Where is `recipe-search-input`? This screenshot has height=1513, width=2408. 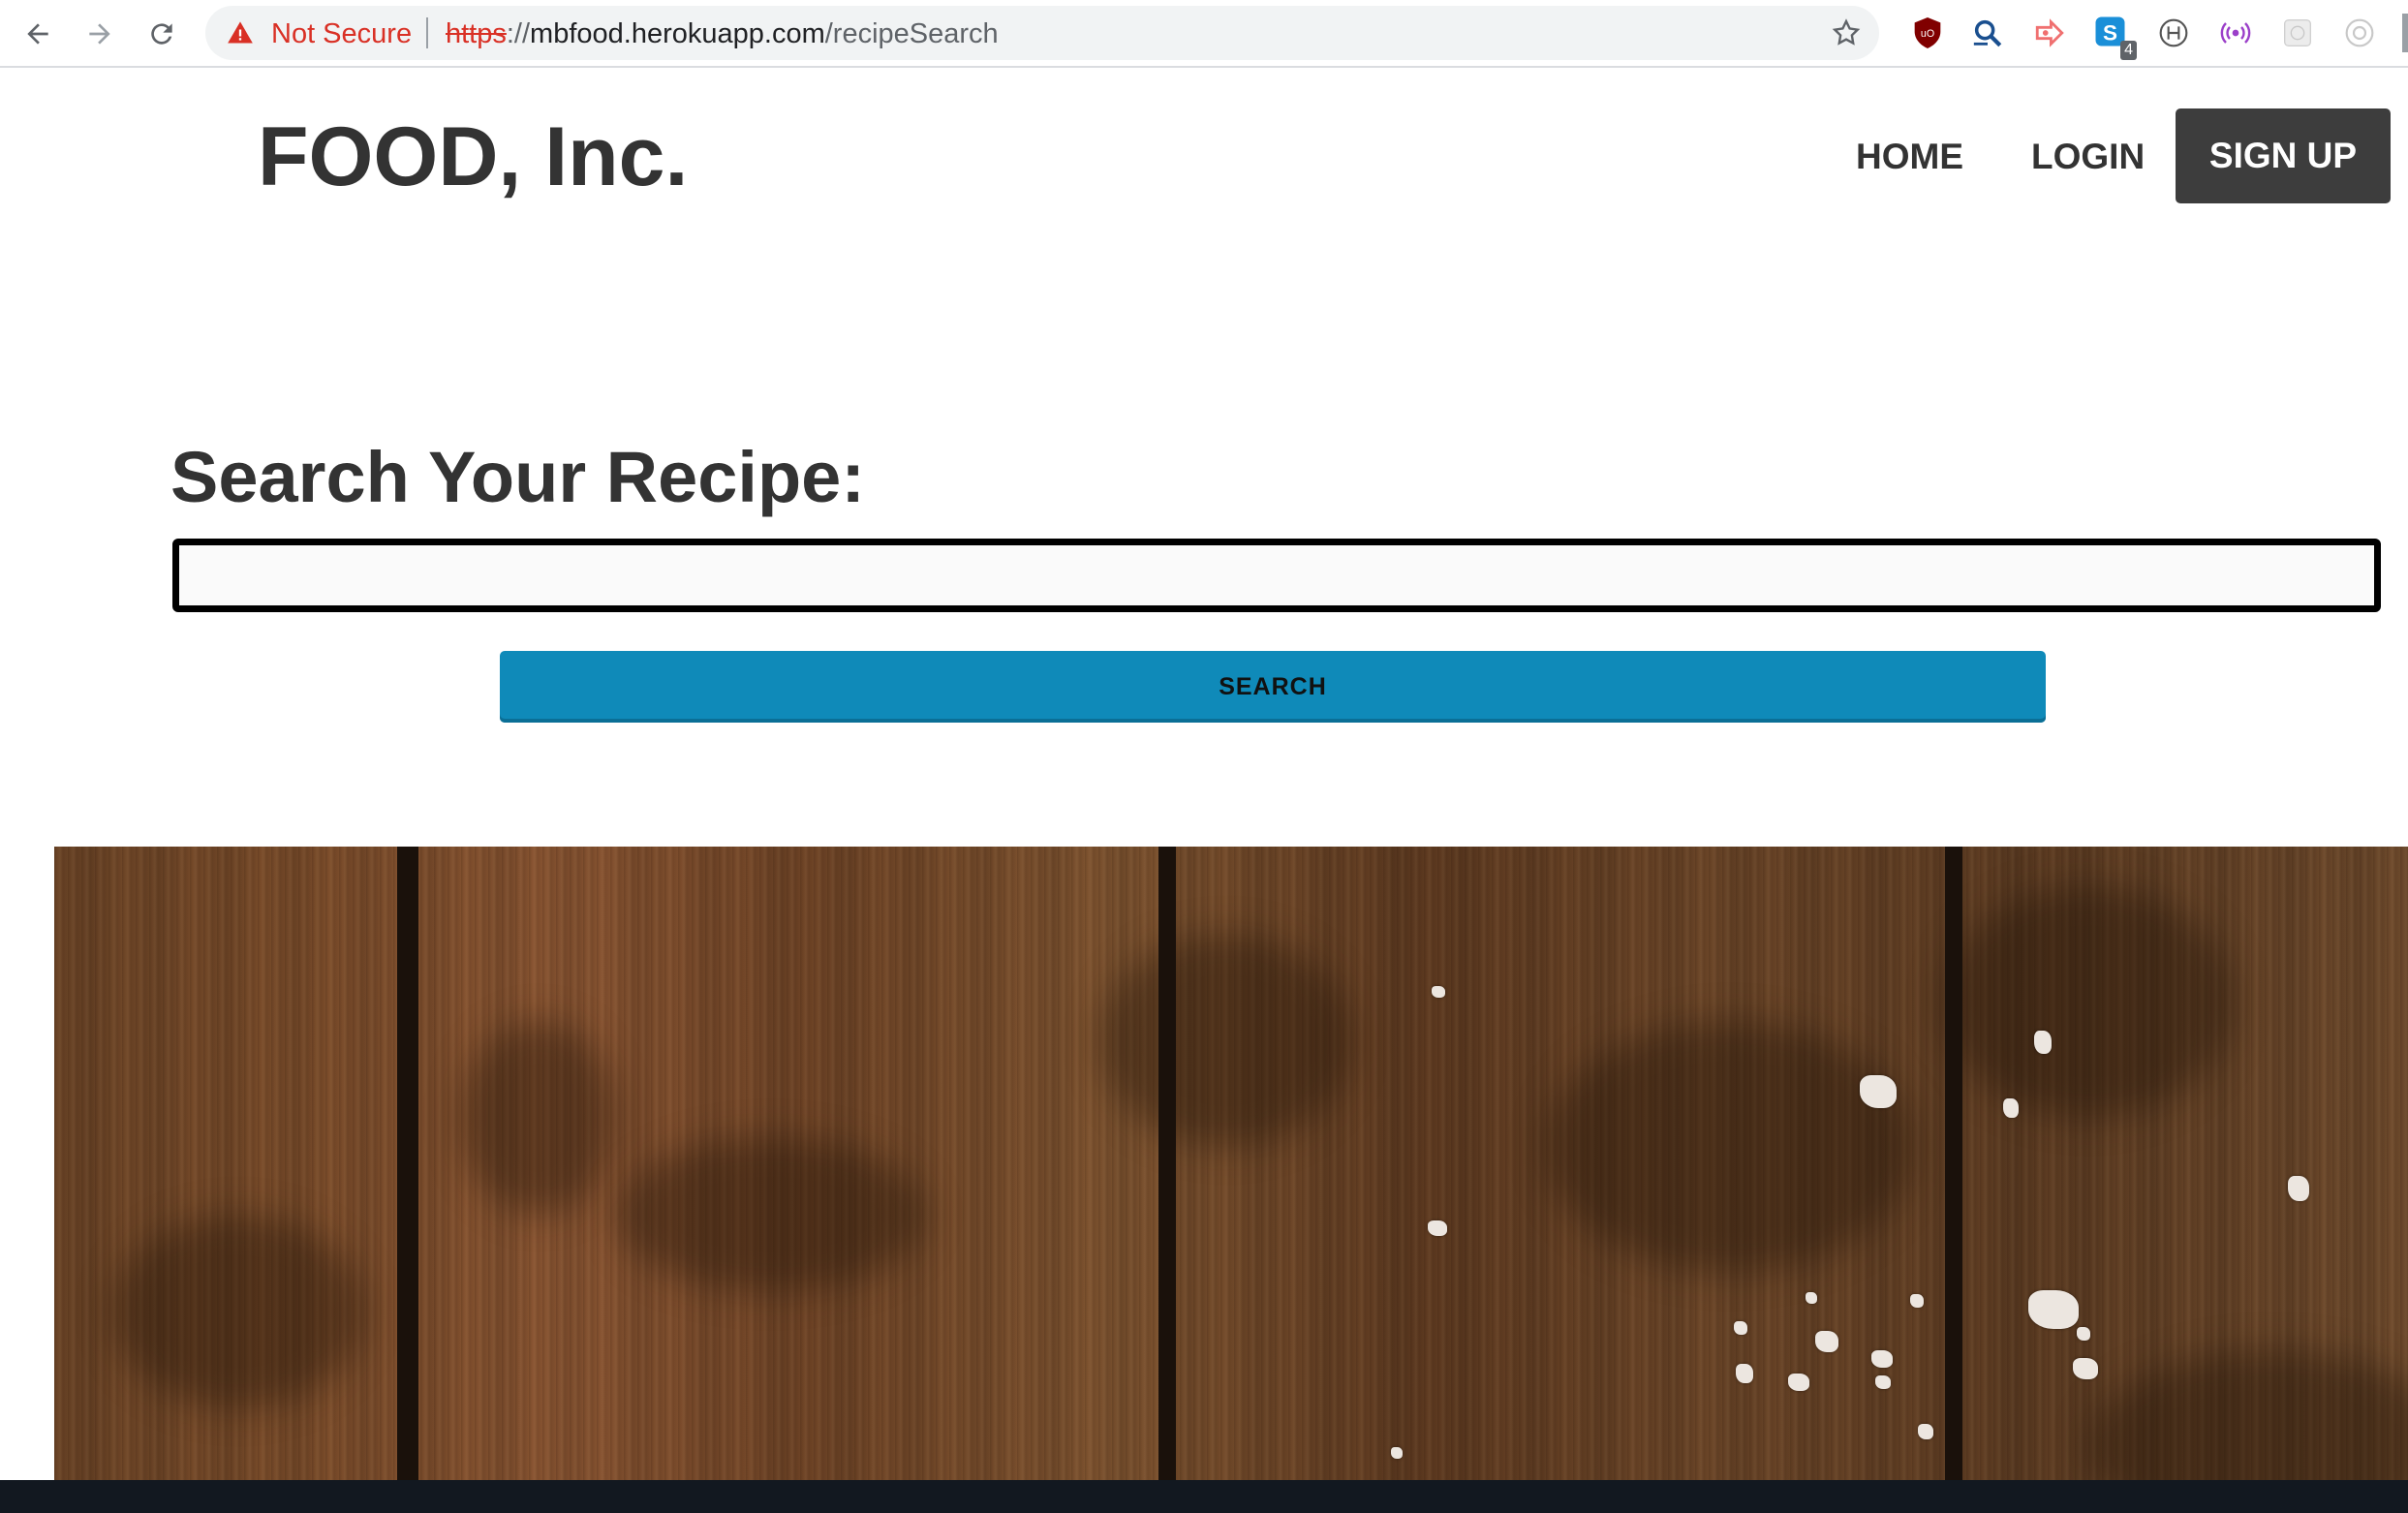 recipe-search-input is located at coordinates (1276, 575).